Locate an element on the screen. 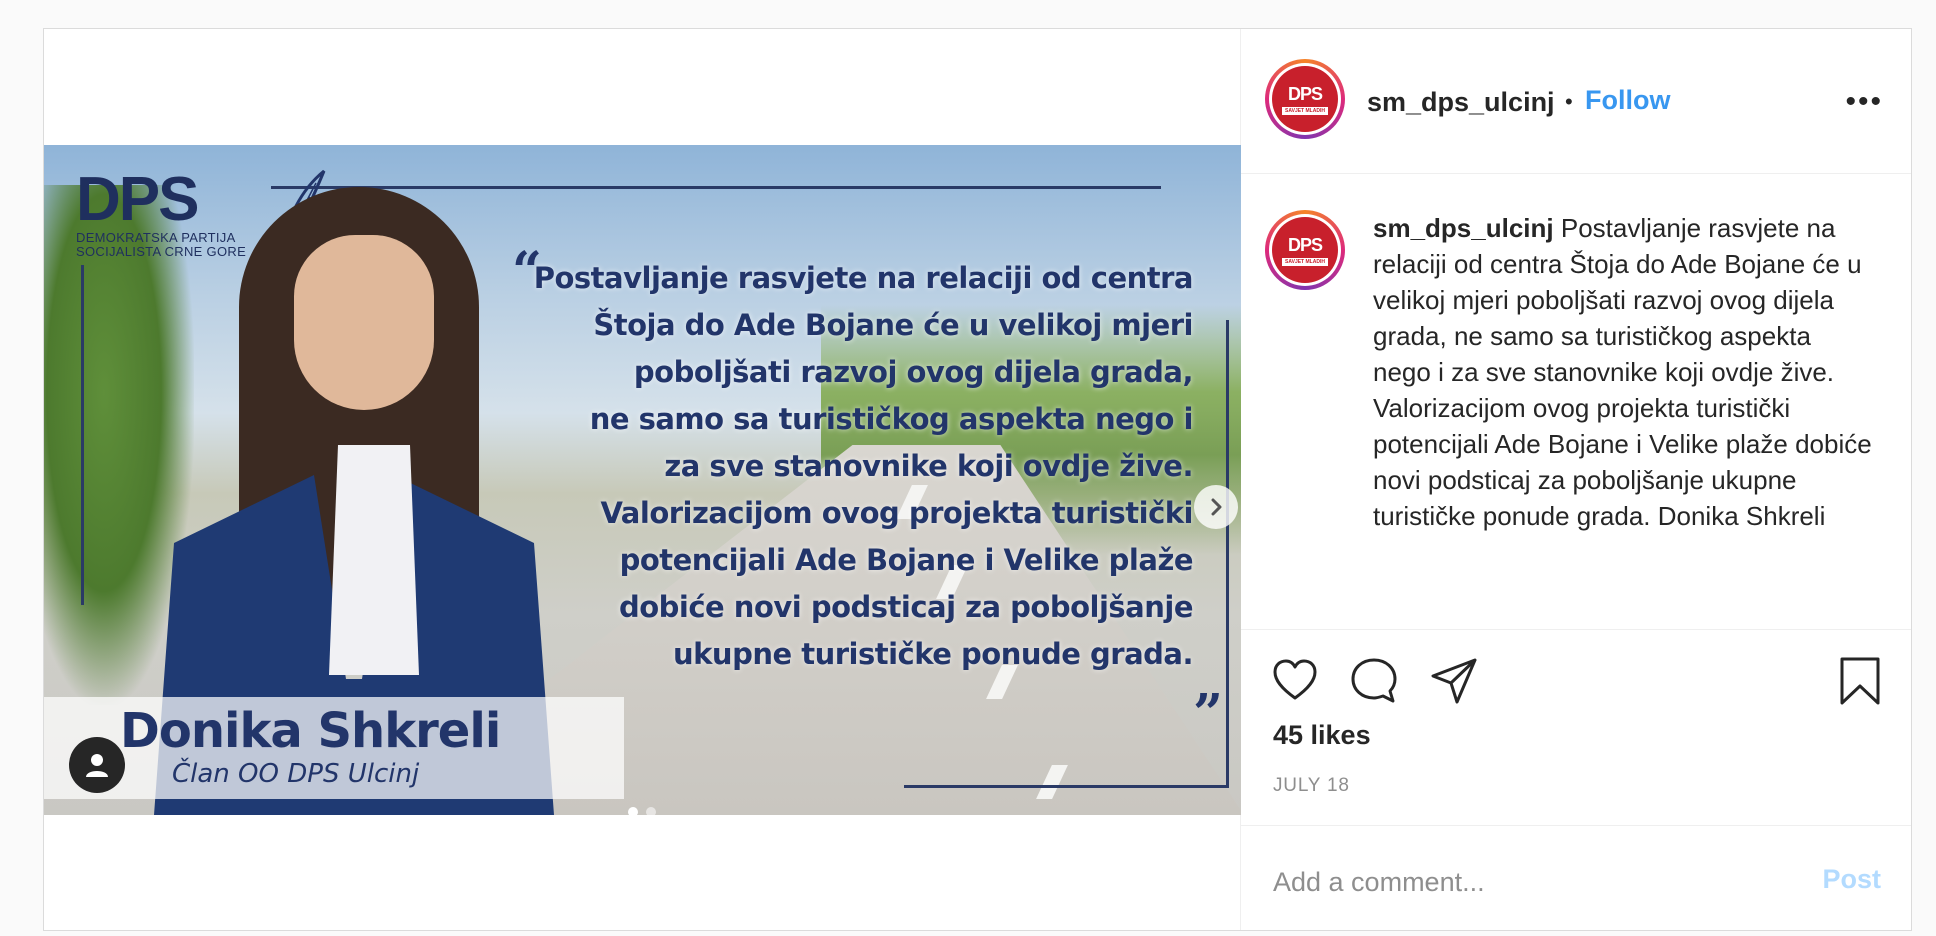 Image resolution: width=1936 pixels, height=936 pixels. post-date: JULY 18 is located at coordinates (1311, 785).